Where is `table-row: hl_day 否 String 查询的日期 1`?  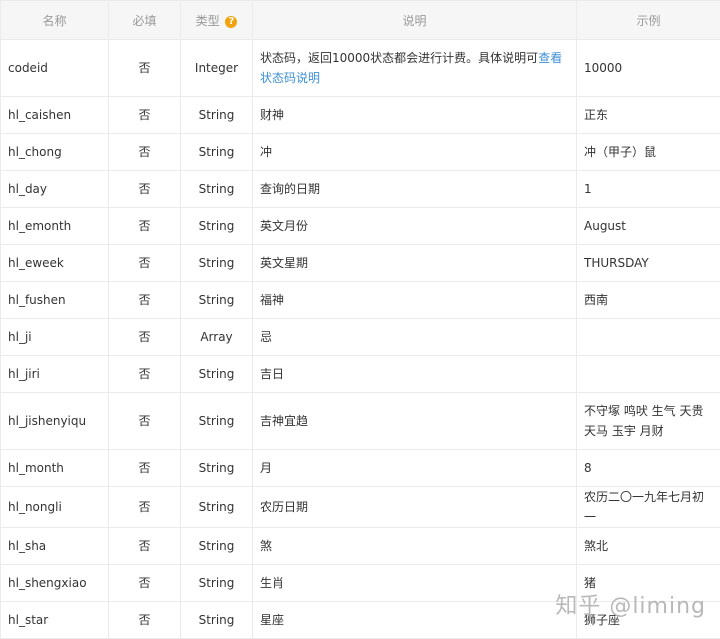
table-row: hl_day 否 String 查询的日期 1 is located at coordinates (360, 189).